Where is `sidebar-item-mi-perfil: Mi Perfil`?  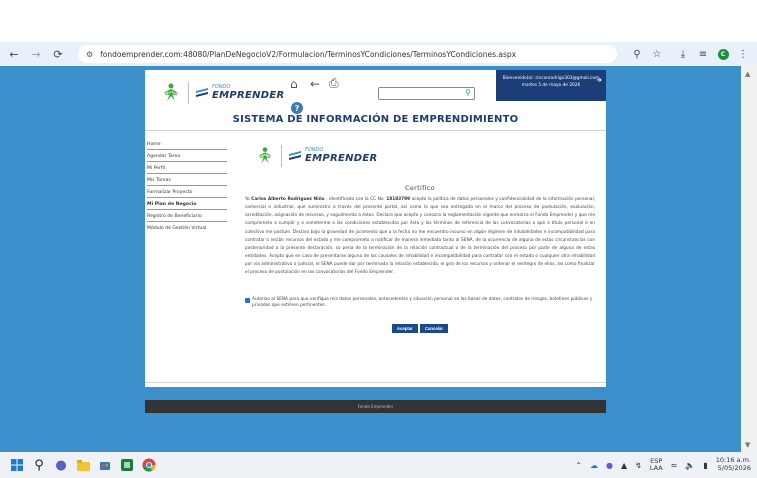
sidebar-item-mi-perfil: Mi Perfil is located at coordinates (187, 169).